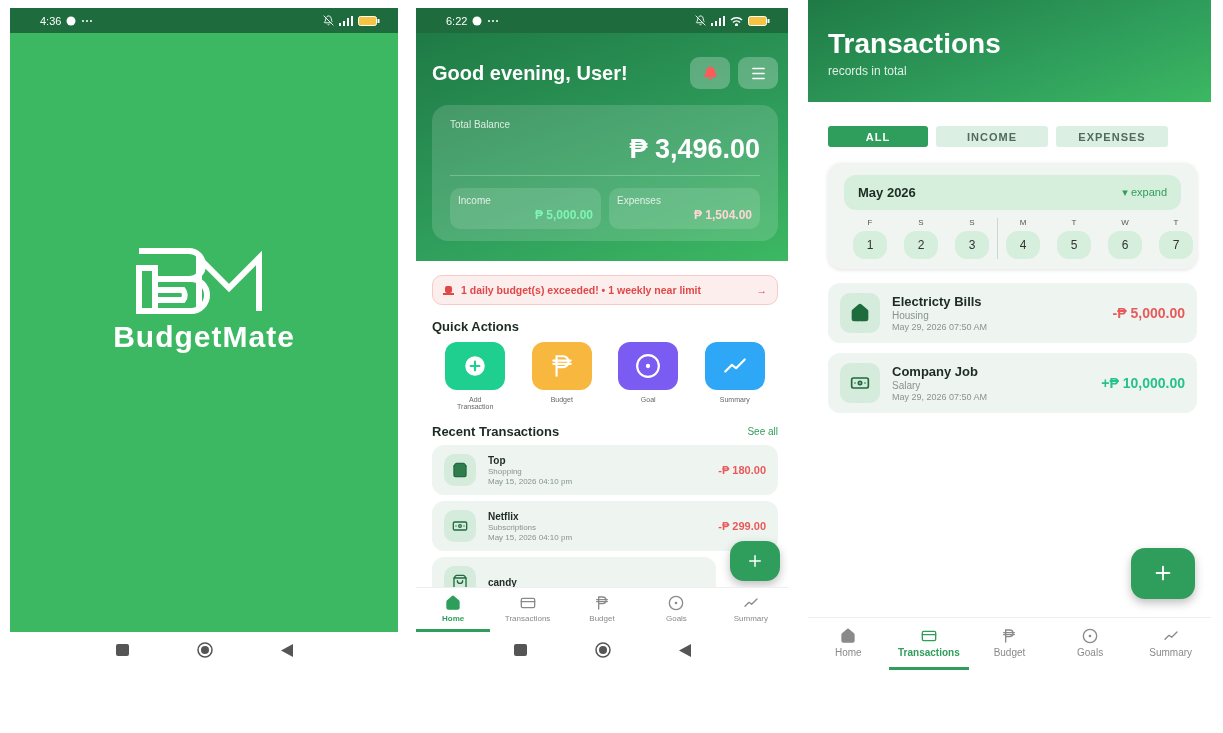 The height and width of the screenshot is (733, 1223). I want to click on day-chip: 1, so click(870, 245).